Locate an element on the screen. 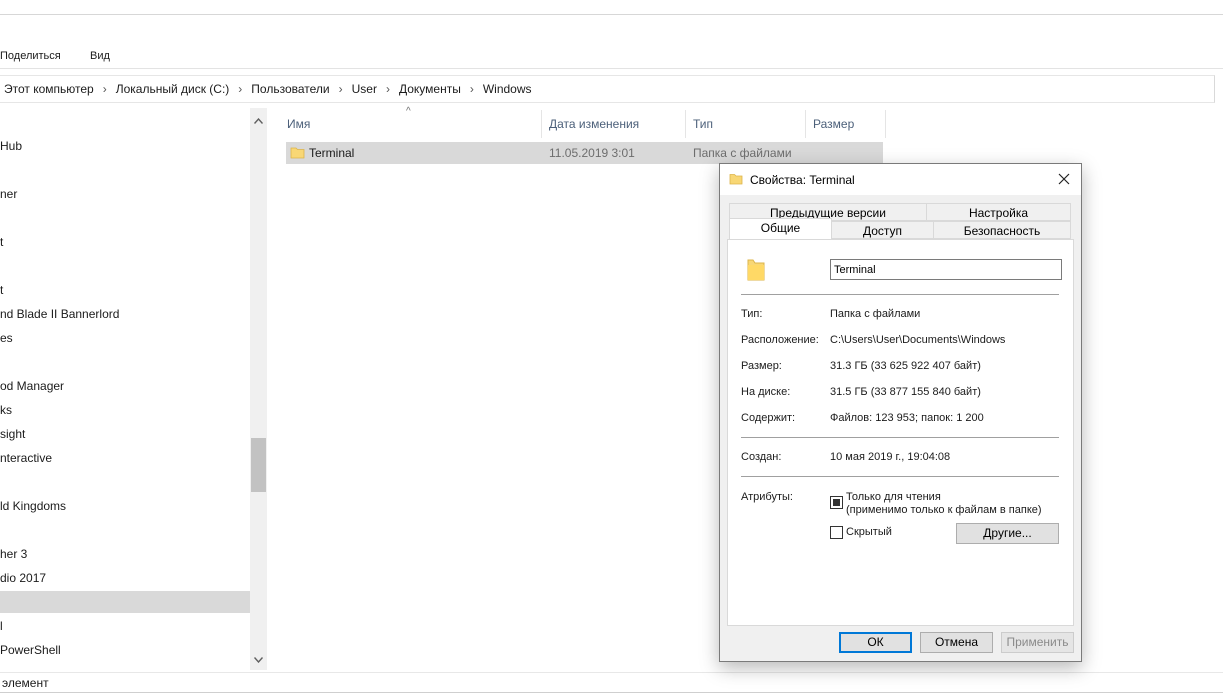 The image size is (1223, 696). ribbon-tab-view: Вид is located at coordinates (100, 56).